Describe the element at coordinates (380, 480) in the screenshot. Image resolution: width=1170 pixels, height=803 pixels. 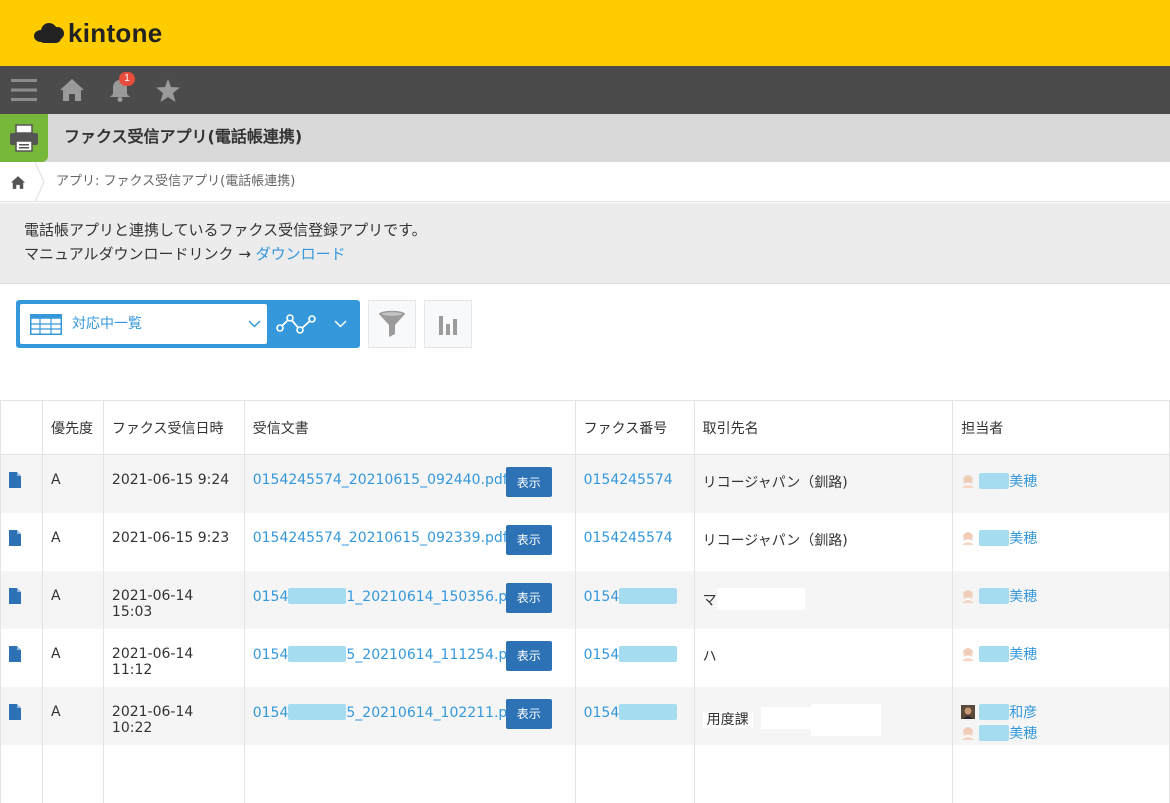
I see `pdf-link: 0154245574_20210615_092440.pdf` at that location.